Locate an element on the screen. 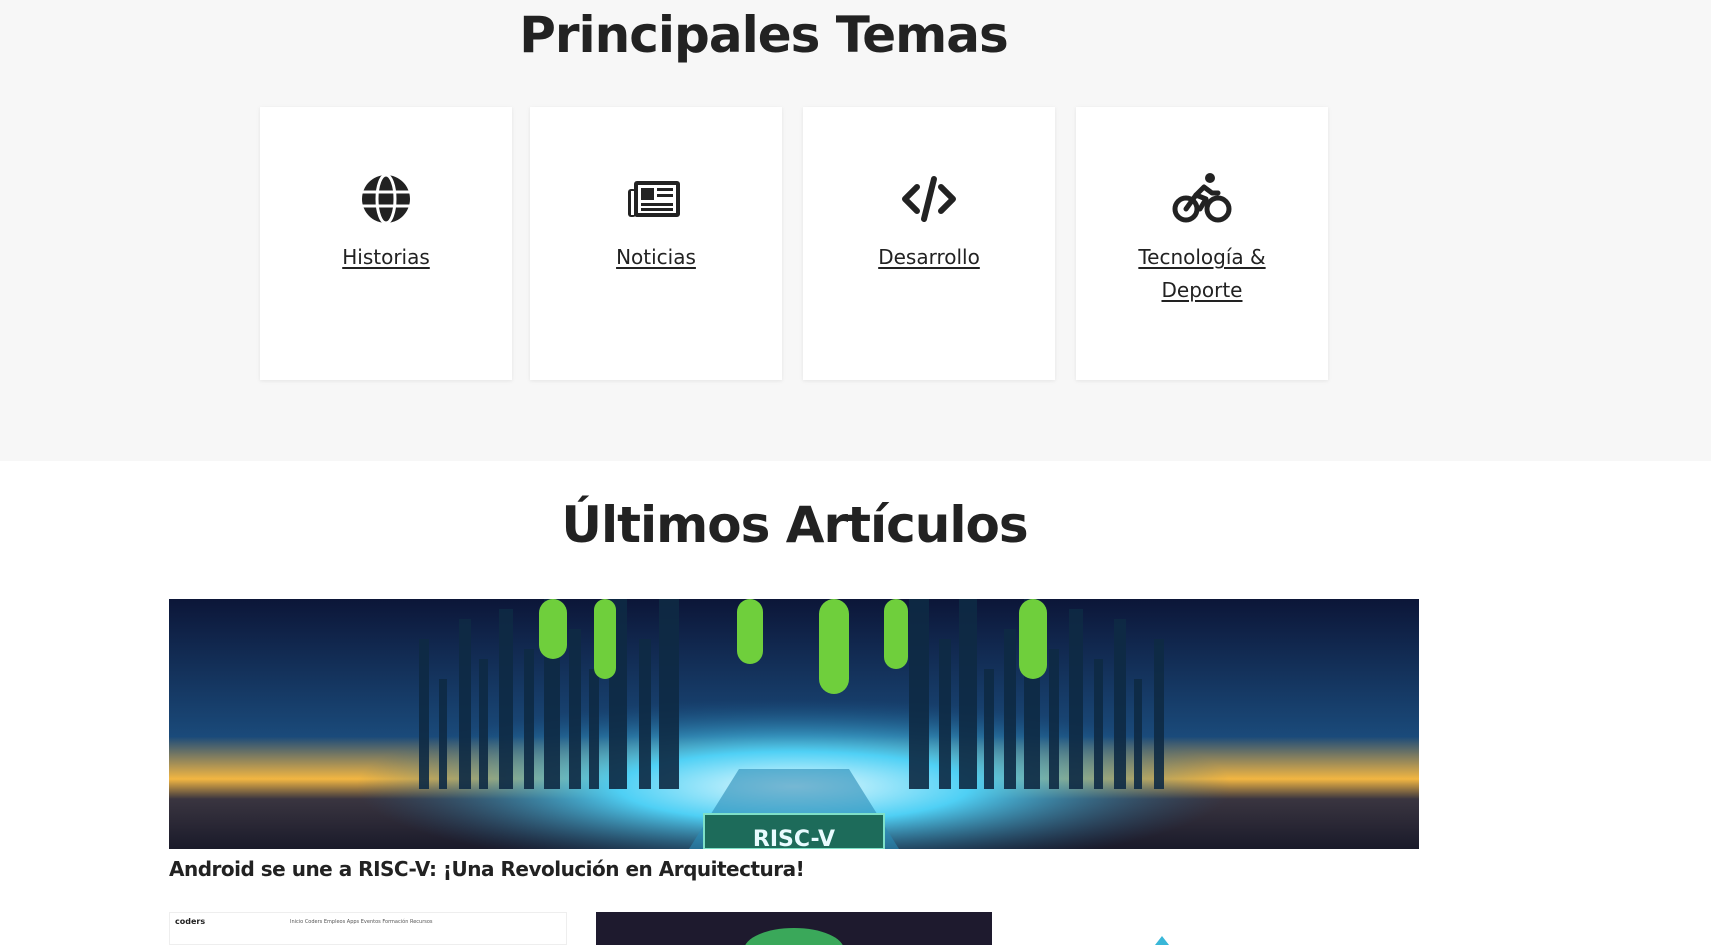 The image size is (1711, 945). topic-label-noticias: Noticias is located at coordinates (656, 257).